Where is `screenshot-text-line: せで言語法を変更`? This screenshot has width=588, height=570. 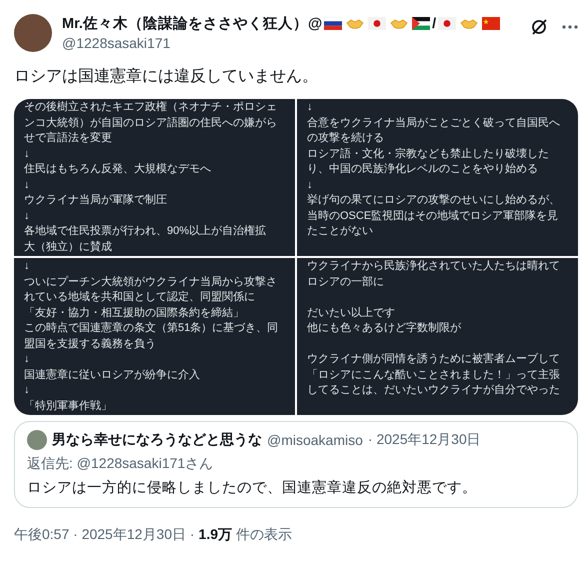 screenshot-text-line: せで言語法を変更 is located at coordinates (68, 138).